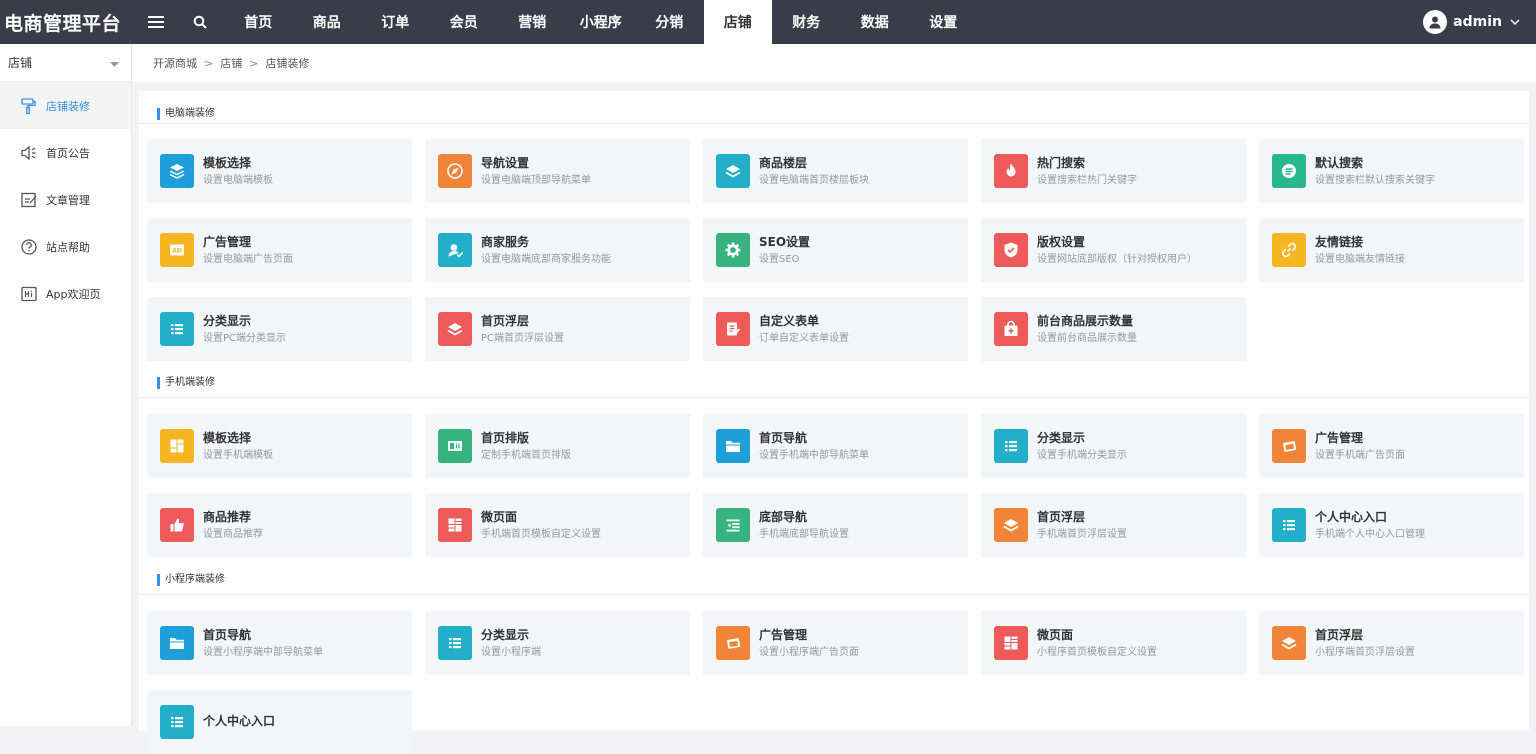  What do you see at coordinates (532, 22) in the screenshot?
I see `nav-item-4: 营销` at bounding box center [532, 22].